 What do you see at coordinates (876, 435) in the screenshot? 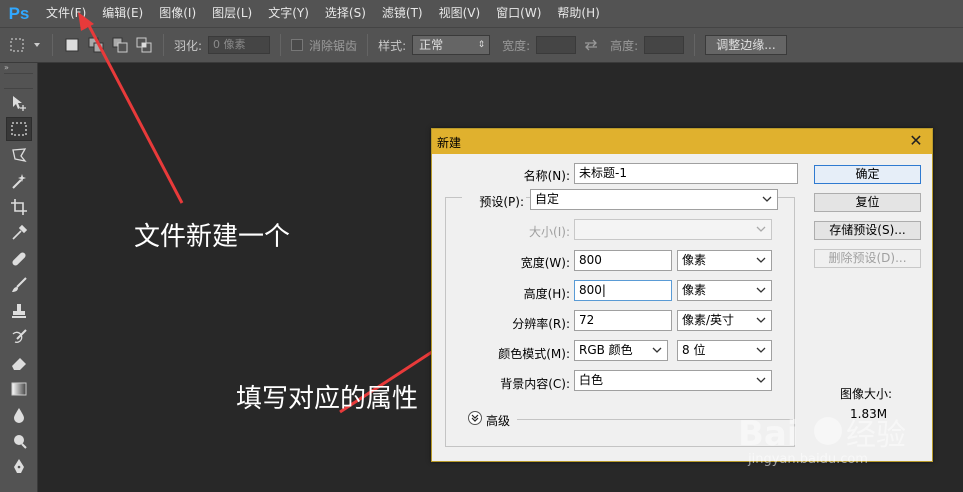
I see `svg-text: 经验` at bounding box center [876, 435].